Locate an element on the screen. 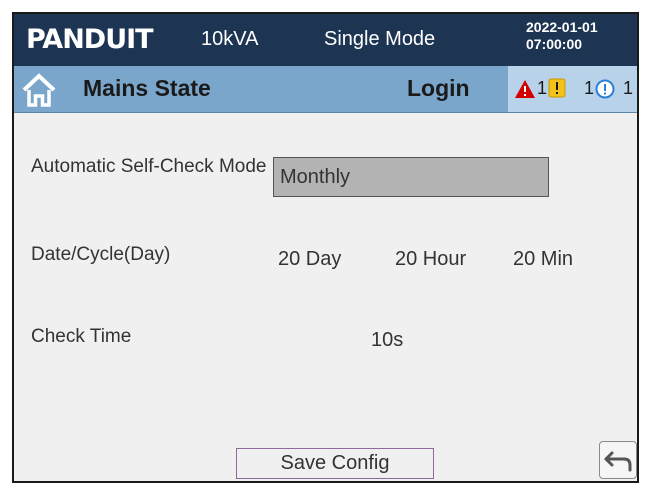 This screenshot has height=489, width=649. extra-alarm-count: 1 is located at coordinates (628, 88).